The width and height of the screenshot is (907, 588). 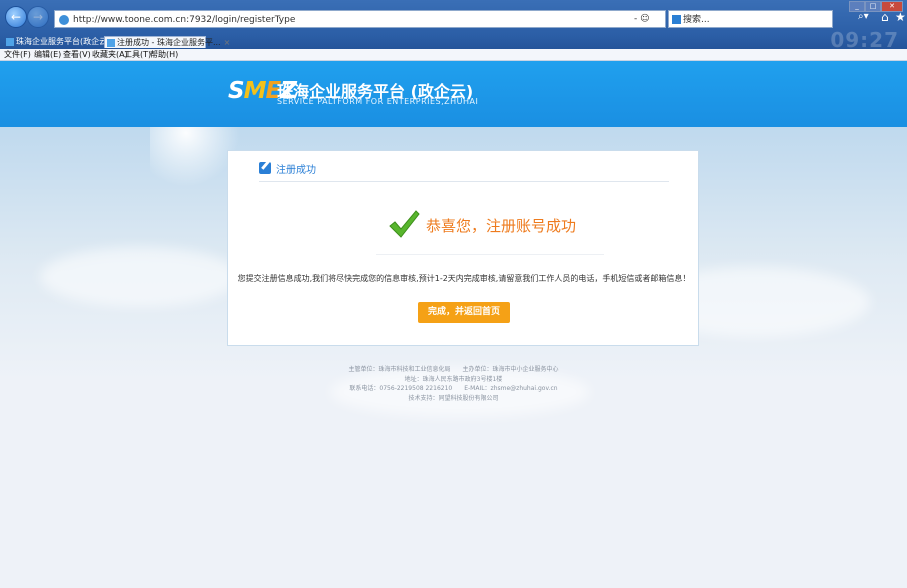 What do you see at coordinates (38, 17) in the screenshot?
I see `forward-button: →` at bounding box center [38, 17].